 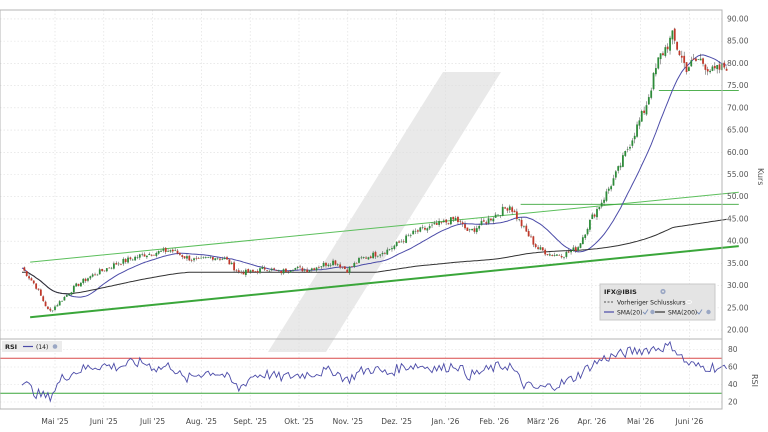 What do you see at coordinates (738, 18) in the screenshot?
I see `price-y-tick-label: 90.00` at bounding box center [738, 18].